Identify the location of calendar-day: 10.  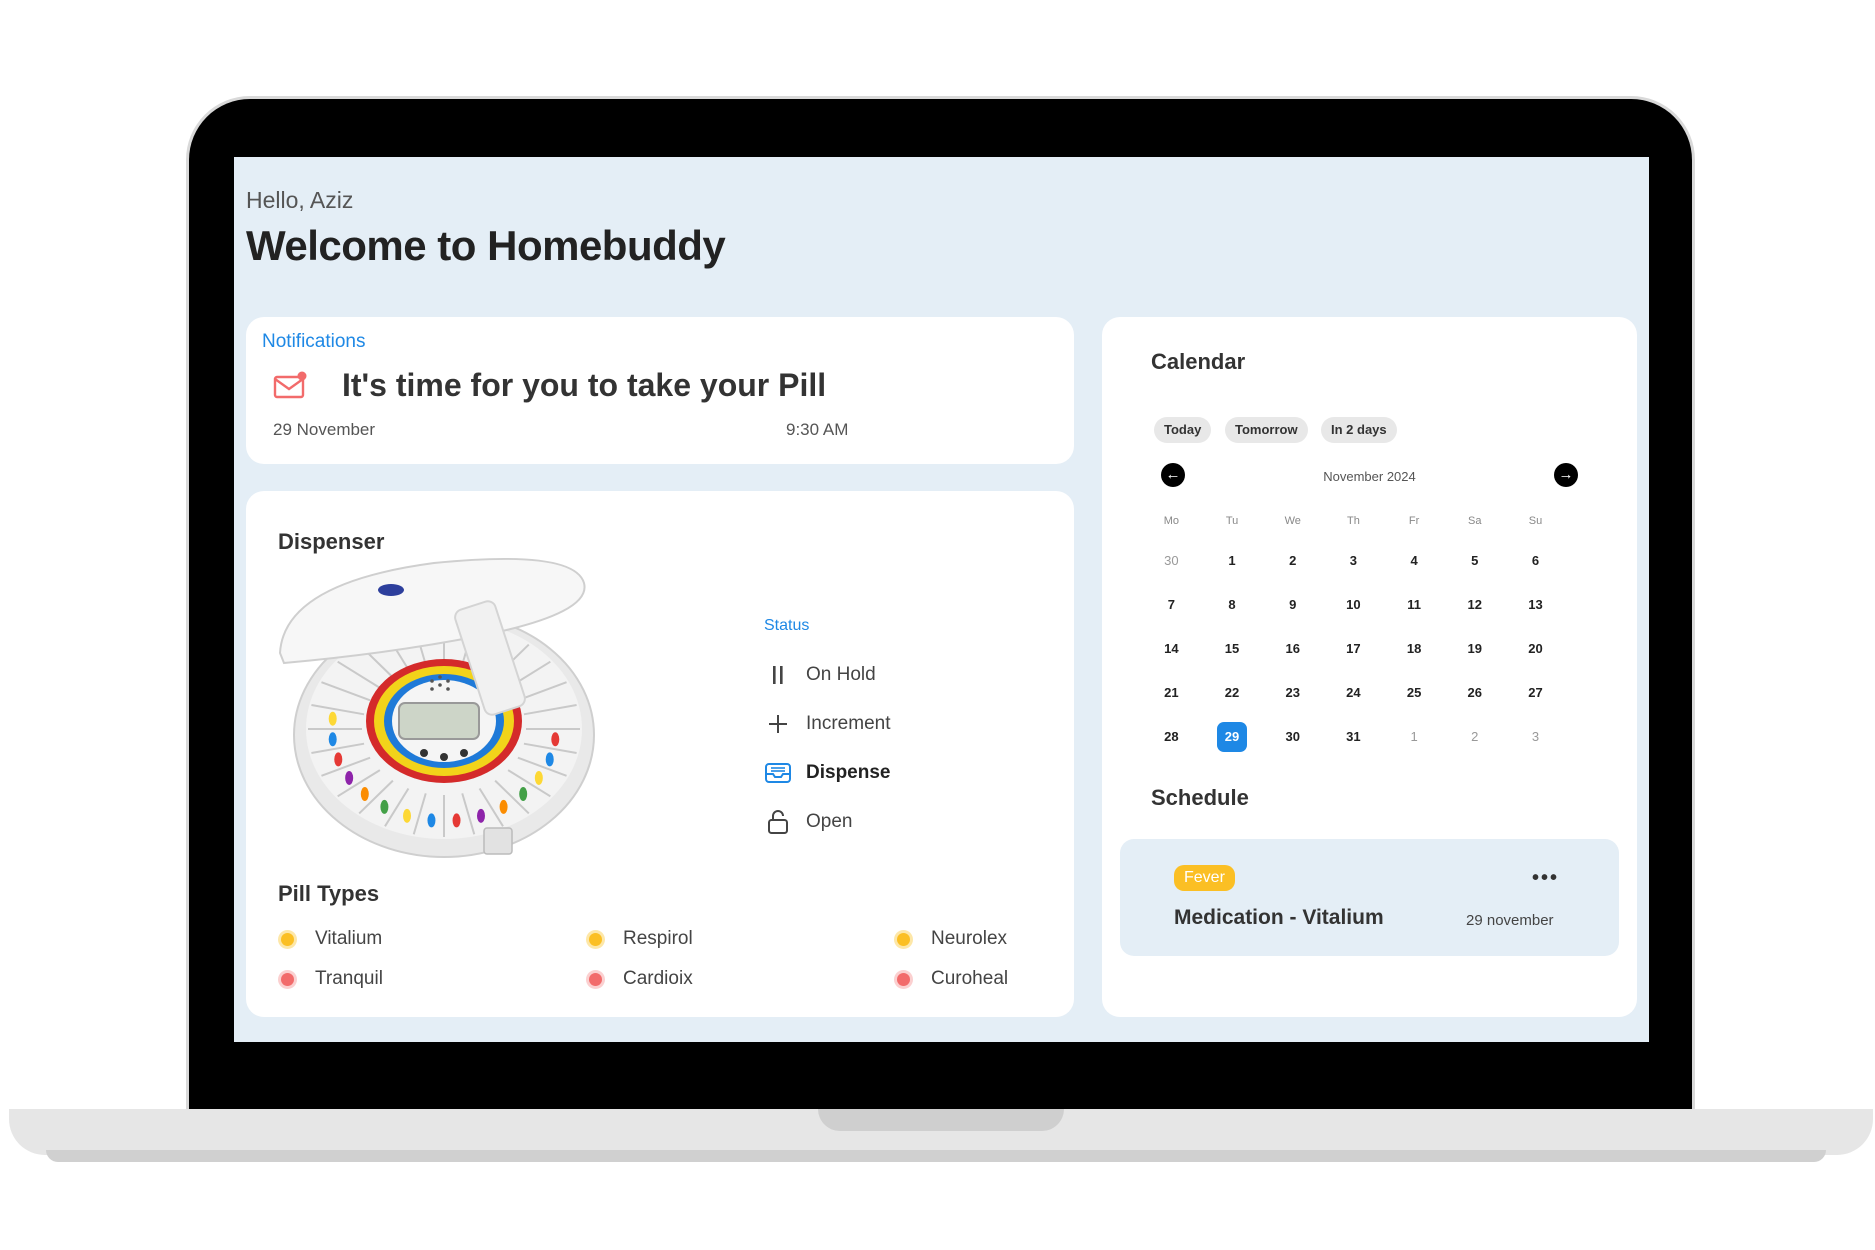
(1353, 605).